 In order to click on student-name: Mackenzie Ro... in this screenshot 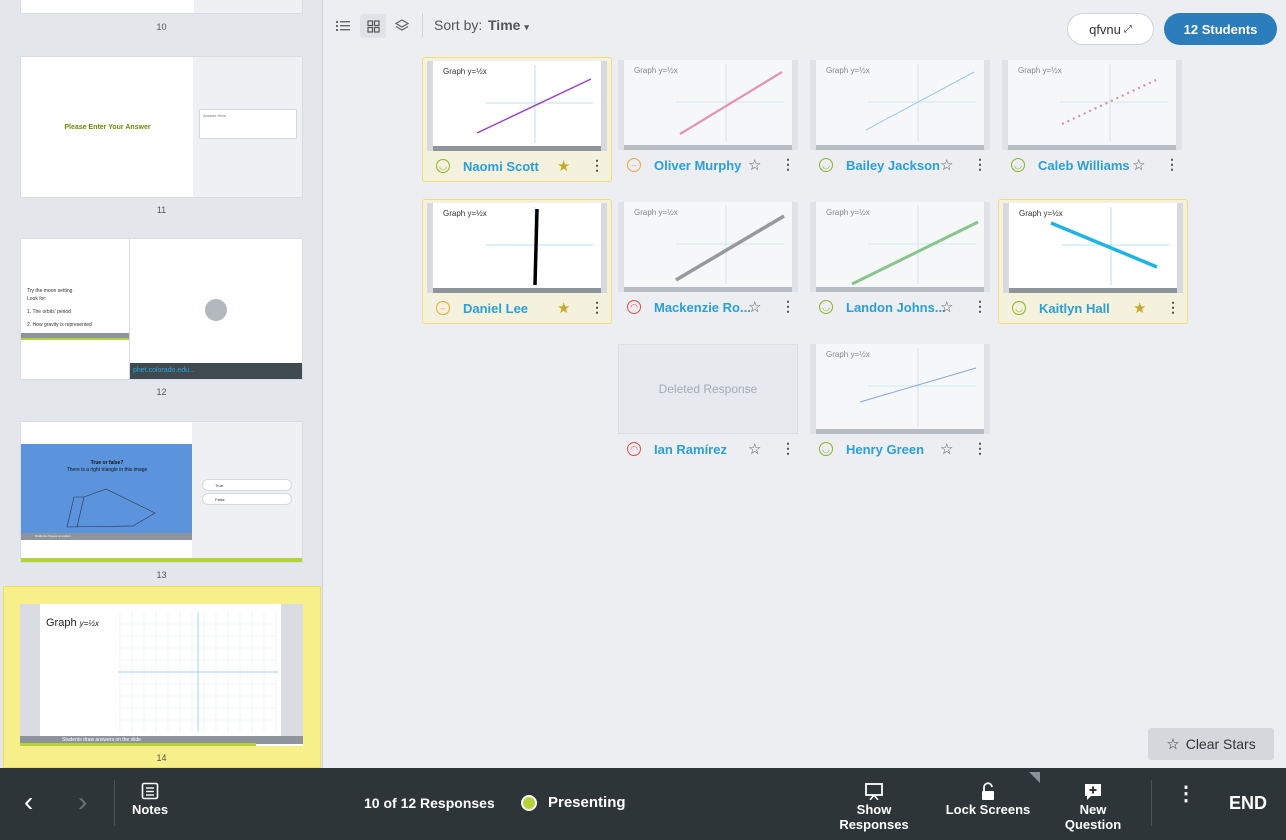, I will do `click(702, 307)`.